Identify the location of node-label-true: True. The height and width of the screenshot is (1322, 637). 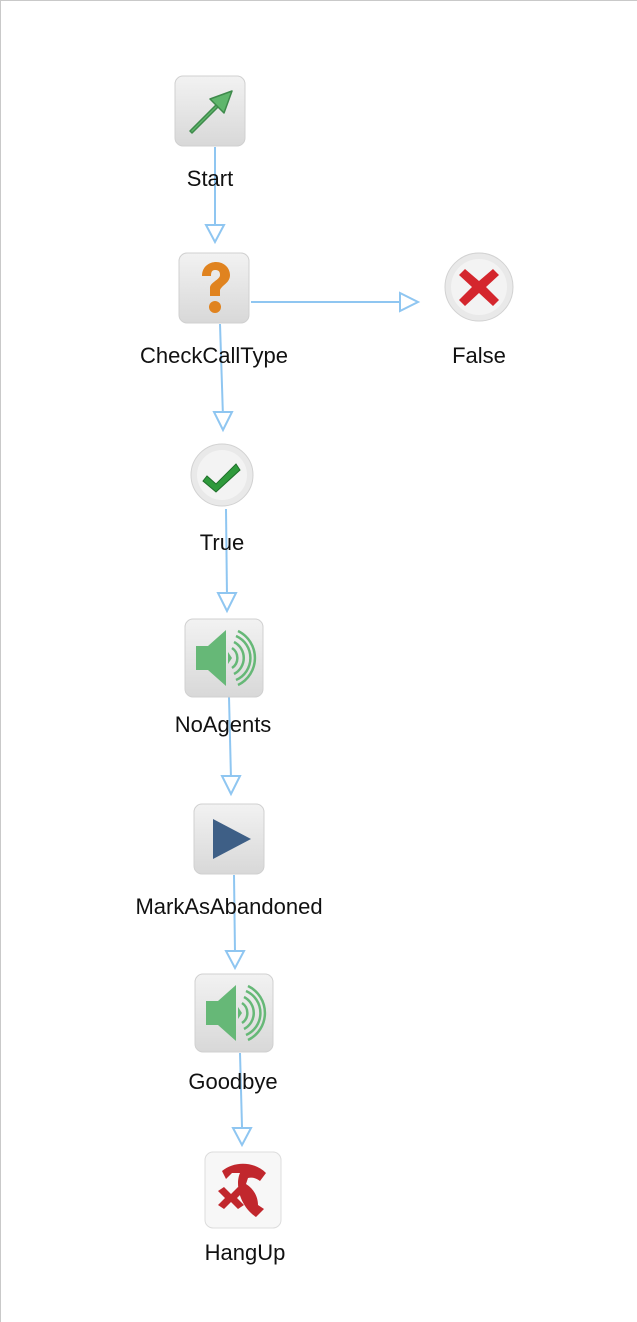
(222, 542).